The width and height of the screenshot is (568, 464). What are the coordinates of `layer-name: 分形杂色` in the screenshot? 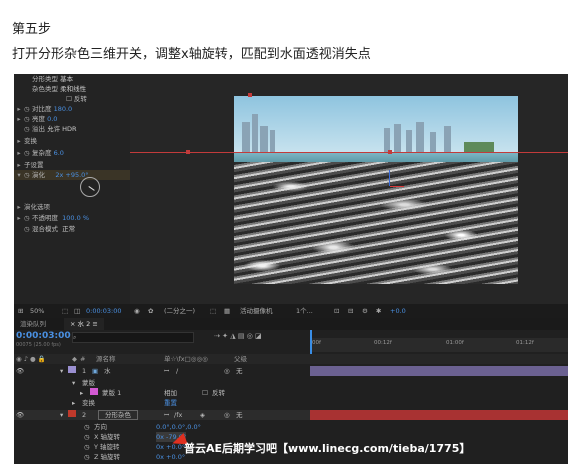 It's located at (118, 415).